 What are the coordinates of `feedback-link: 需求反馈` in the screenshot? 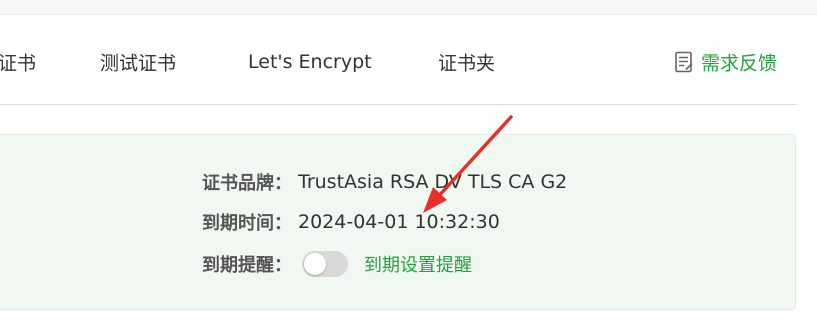 It's located at (725, 62).